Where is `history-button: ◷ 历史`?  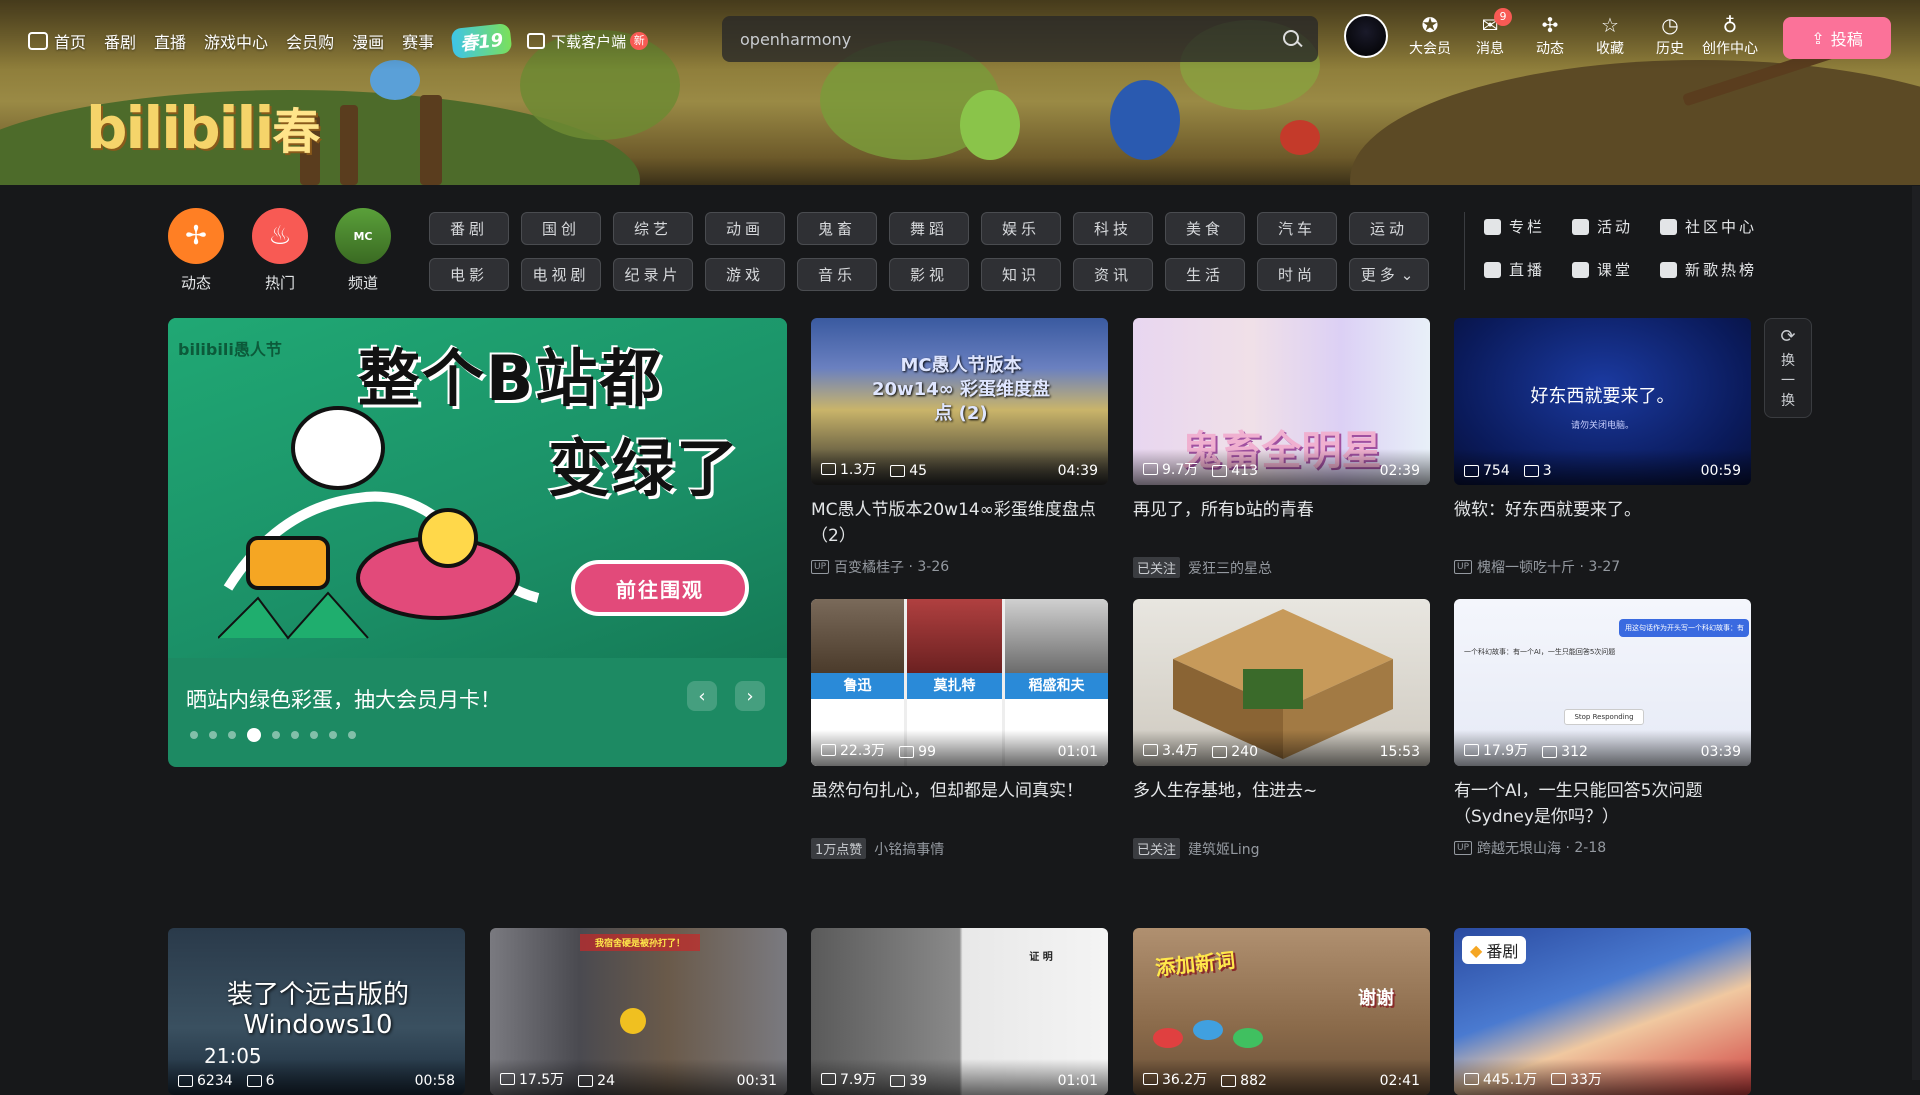 history-button: ◷ 历史 is located at coordinates (1670, 36).